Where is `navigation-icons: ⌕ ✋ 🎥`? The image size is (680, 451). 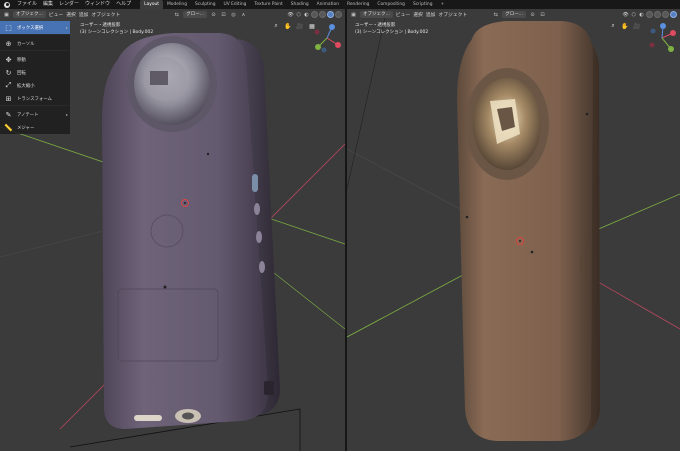
navigation-icons: ⌕ ✋ 🎥 is located at coordinates (625, 26).